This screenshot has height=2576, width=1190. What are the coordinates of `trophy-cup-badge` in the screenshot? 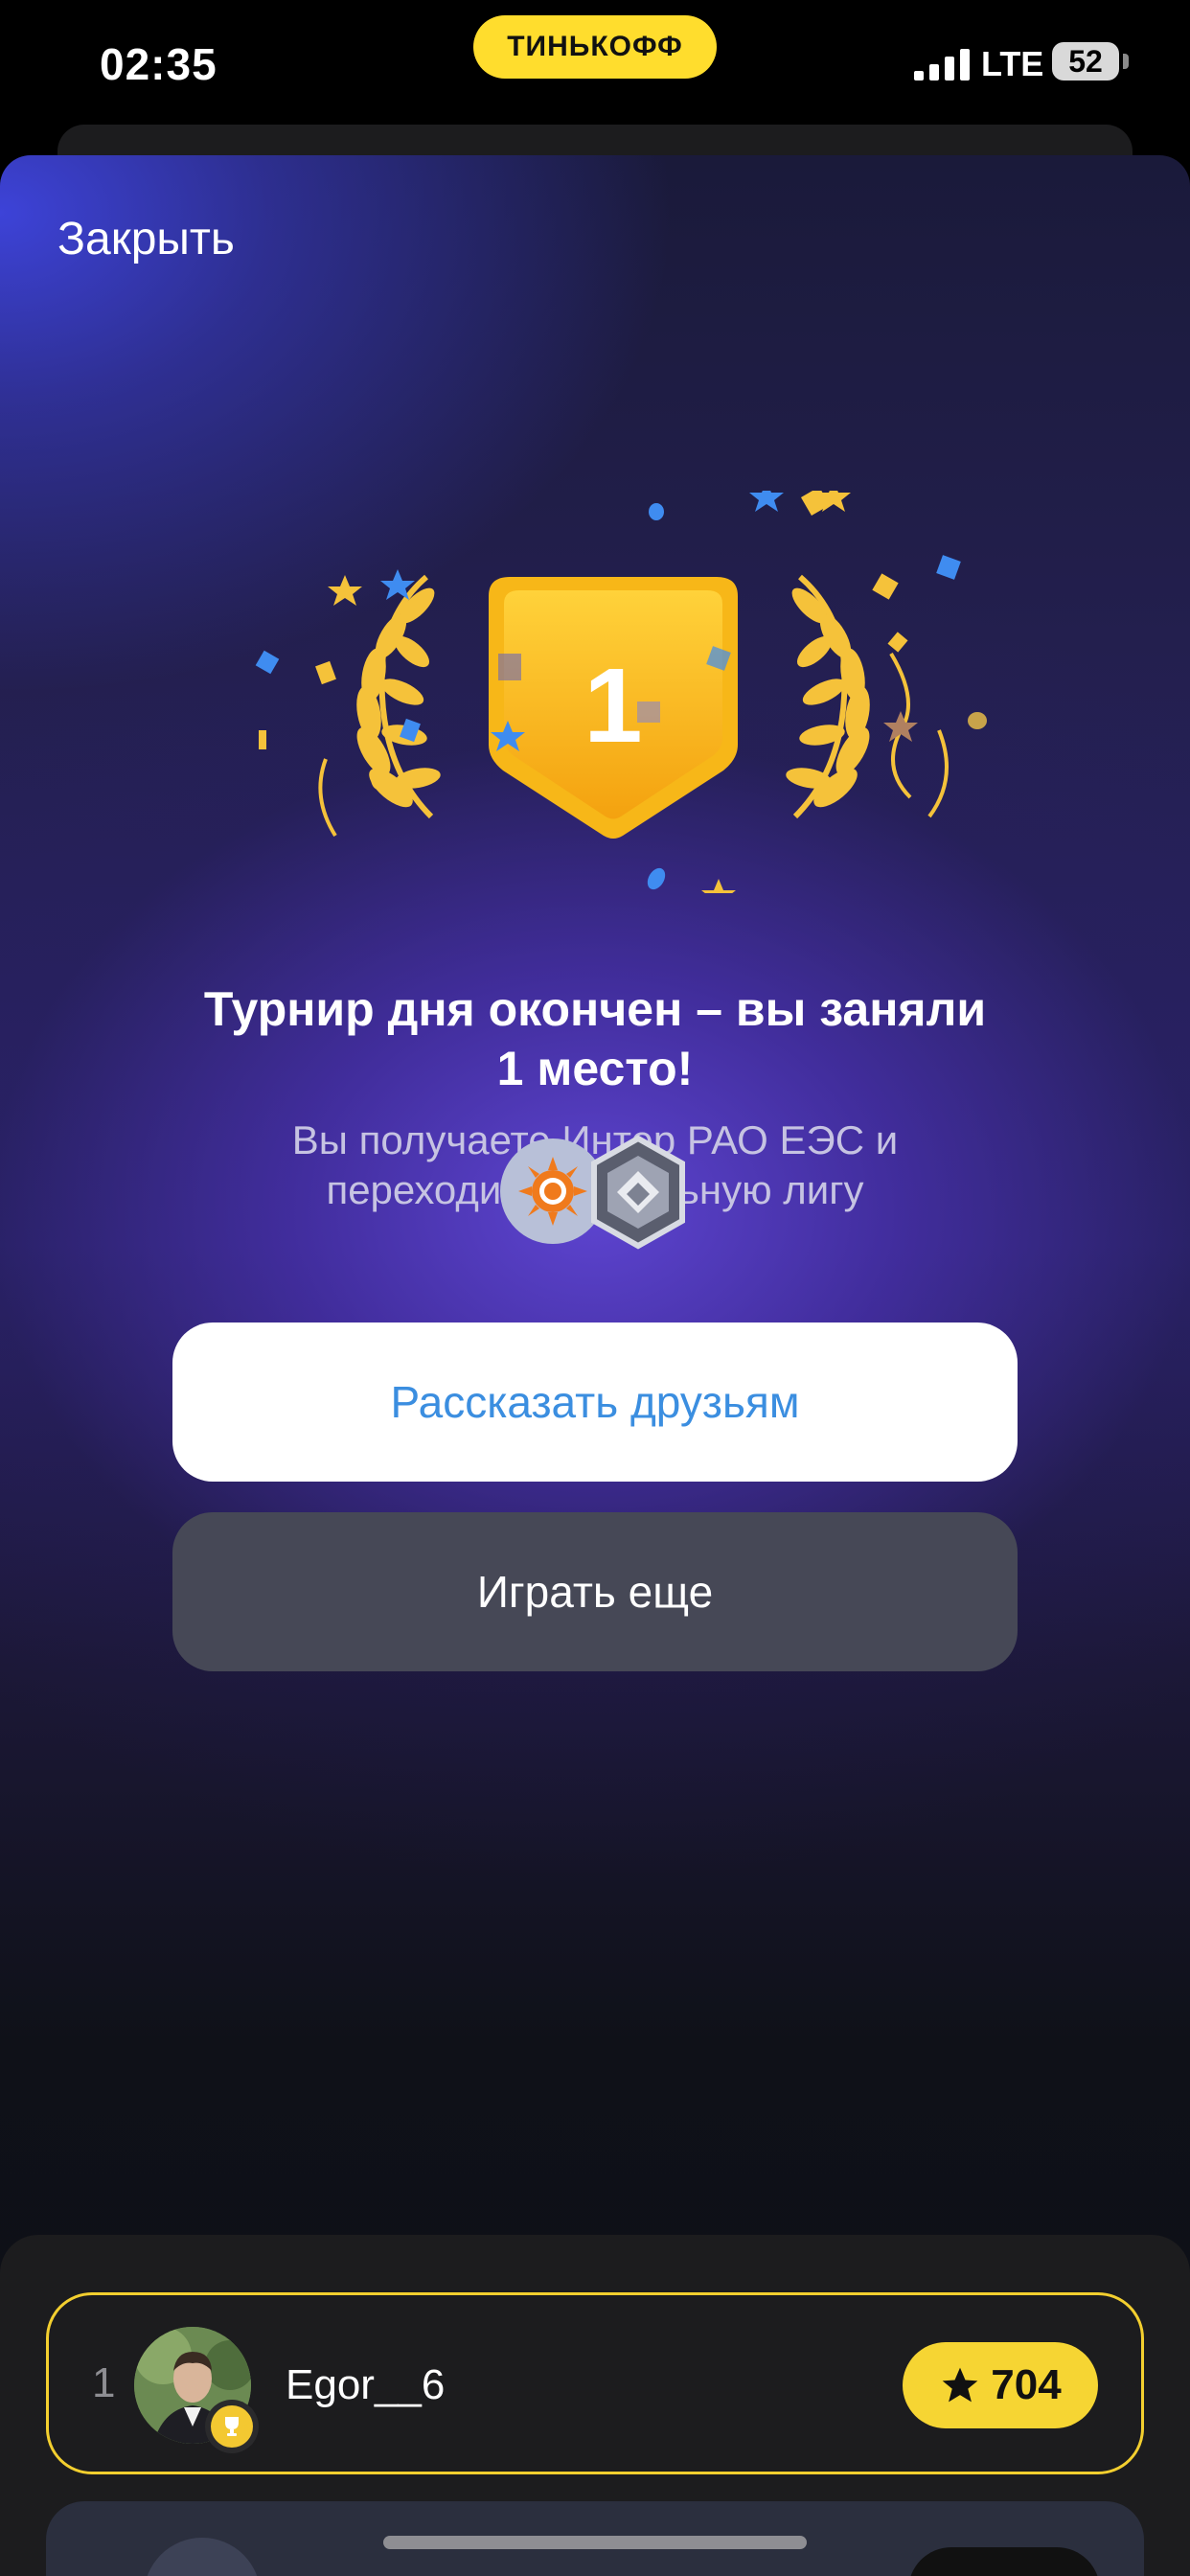 It's located at (232, 2426).